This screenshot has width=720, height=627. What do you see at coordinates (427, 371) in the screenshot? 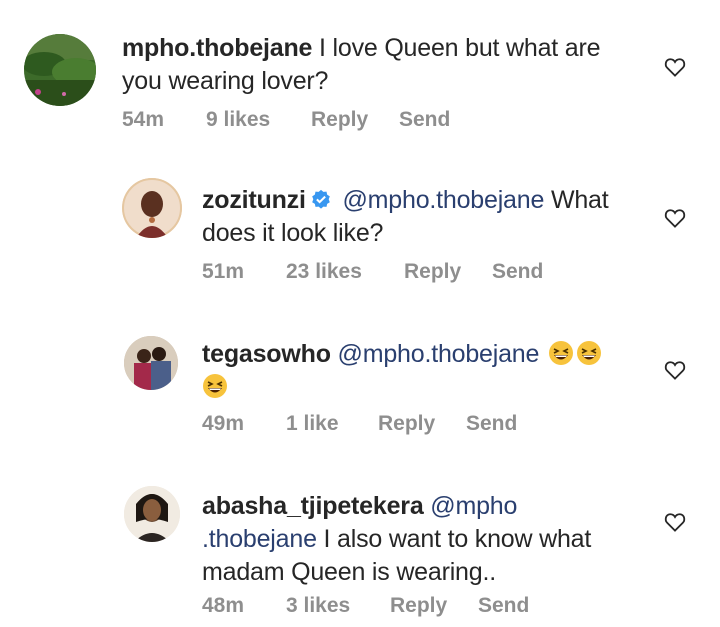
I see `comment-body: tegasowho @mpho.thobejane` at bounding box center [427, 371].